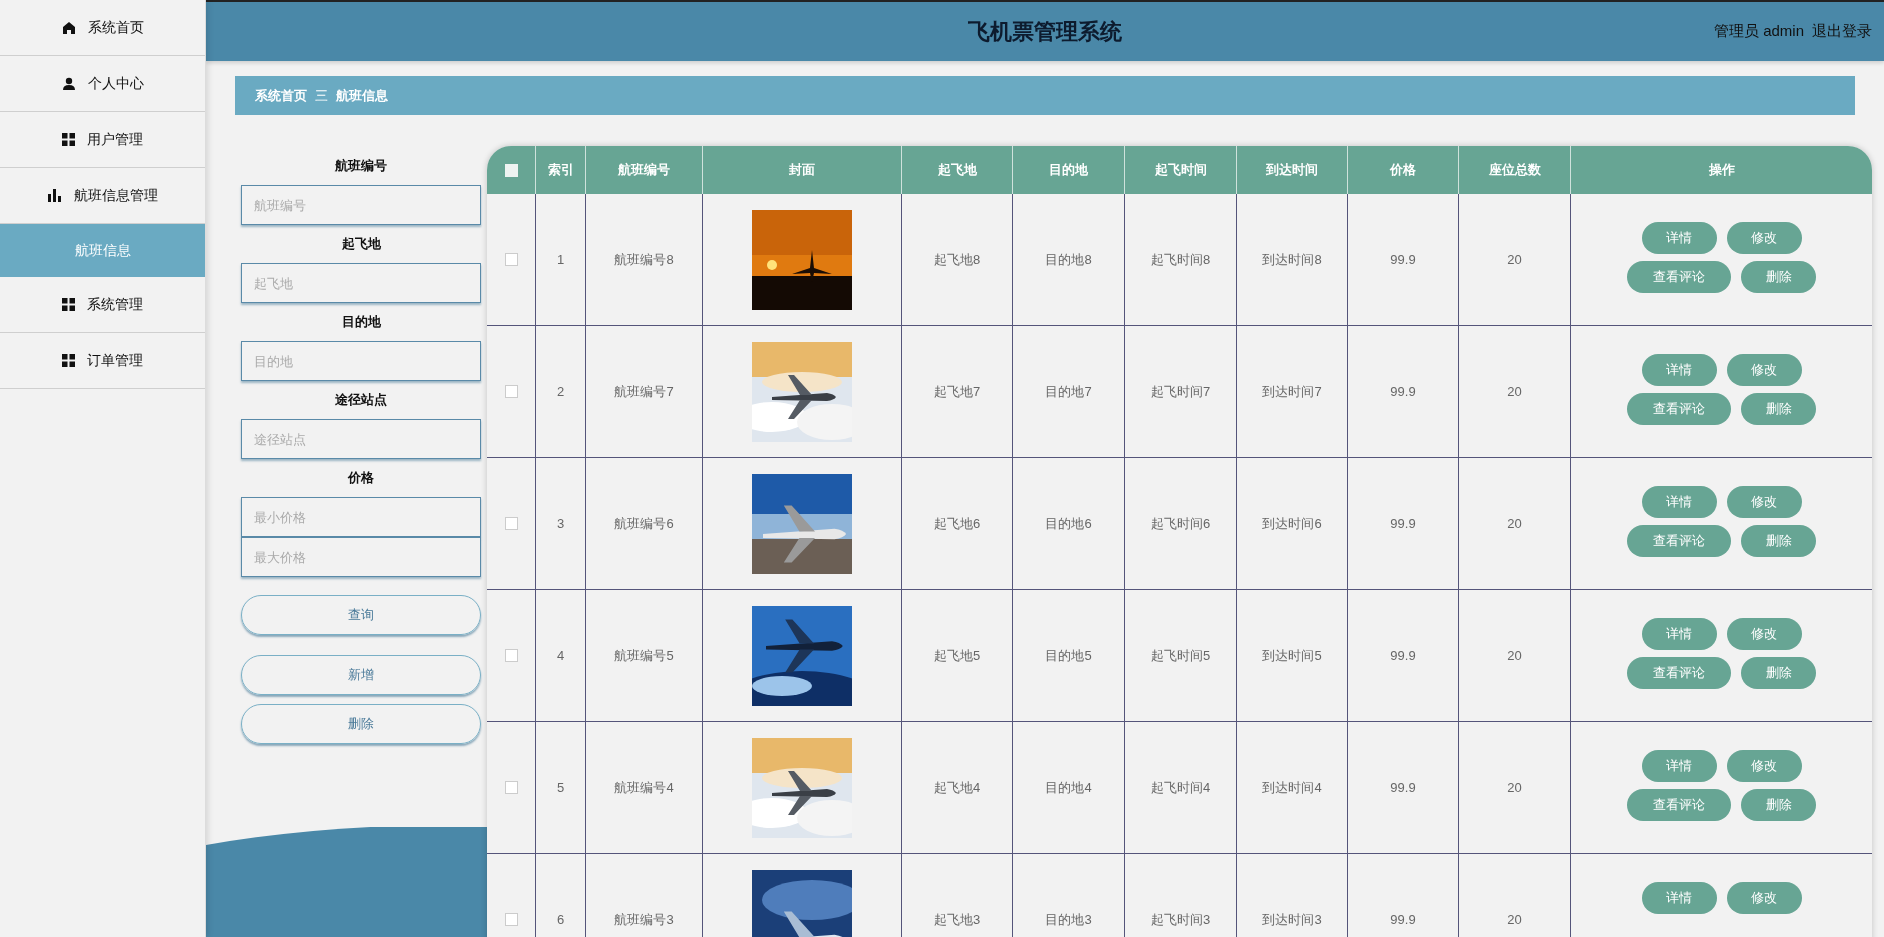  What do you see at coordinates (957, 391) in the screenshot?
I see `table-cell-text: 起飞地7` at bounding box center [957, 391].